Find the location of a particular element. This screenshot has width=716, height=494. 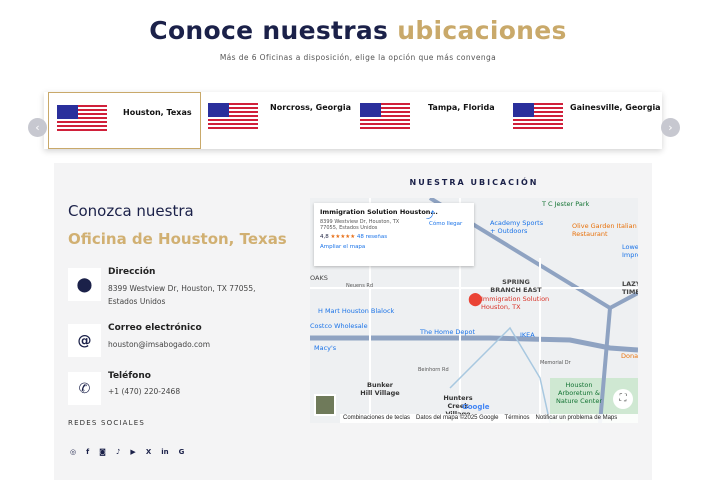

location-name: Houston, Texas is located at coordinates (157, 112).